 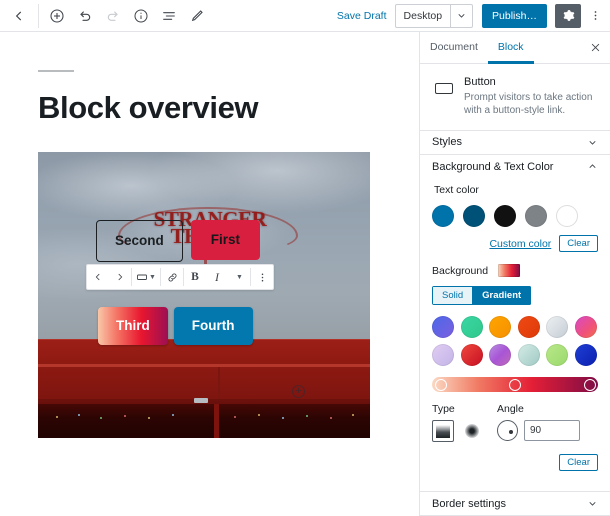 I want to click on roof-vent, so click(x=201, y=400).